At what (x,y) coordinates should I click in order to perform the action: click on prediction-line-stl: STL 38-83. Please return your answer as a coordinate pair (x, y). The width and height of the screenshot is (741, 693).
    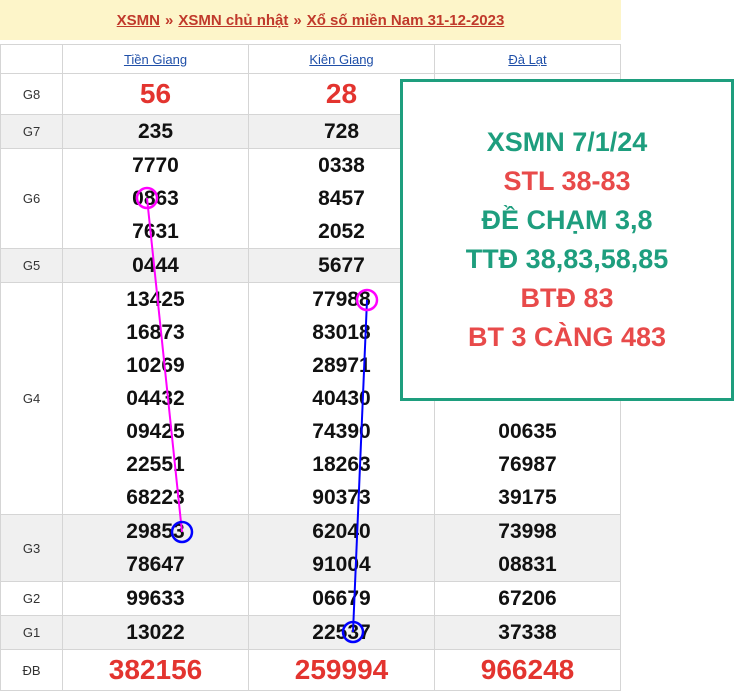
    Looking at the image, I should click on (567, 181).